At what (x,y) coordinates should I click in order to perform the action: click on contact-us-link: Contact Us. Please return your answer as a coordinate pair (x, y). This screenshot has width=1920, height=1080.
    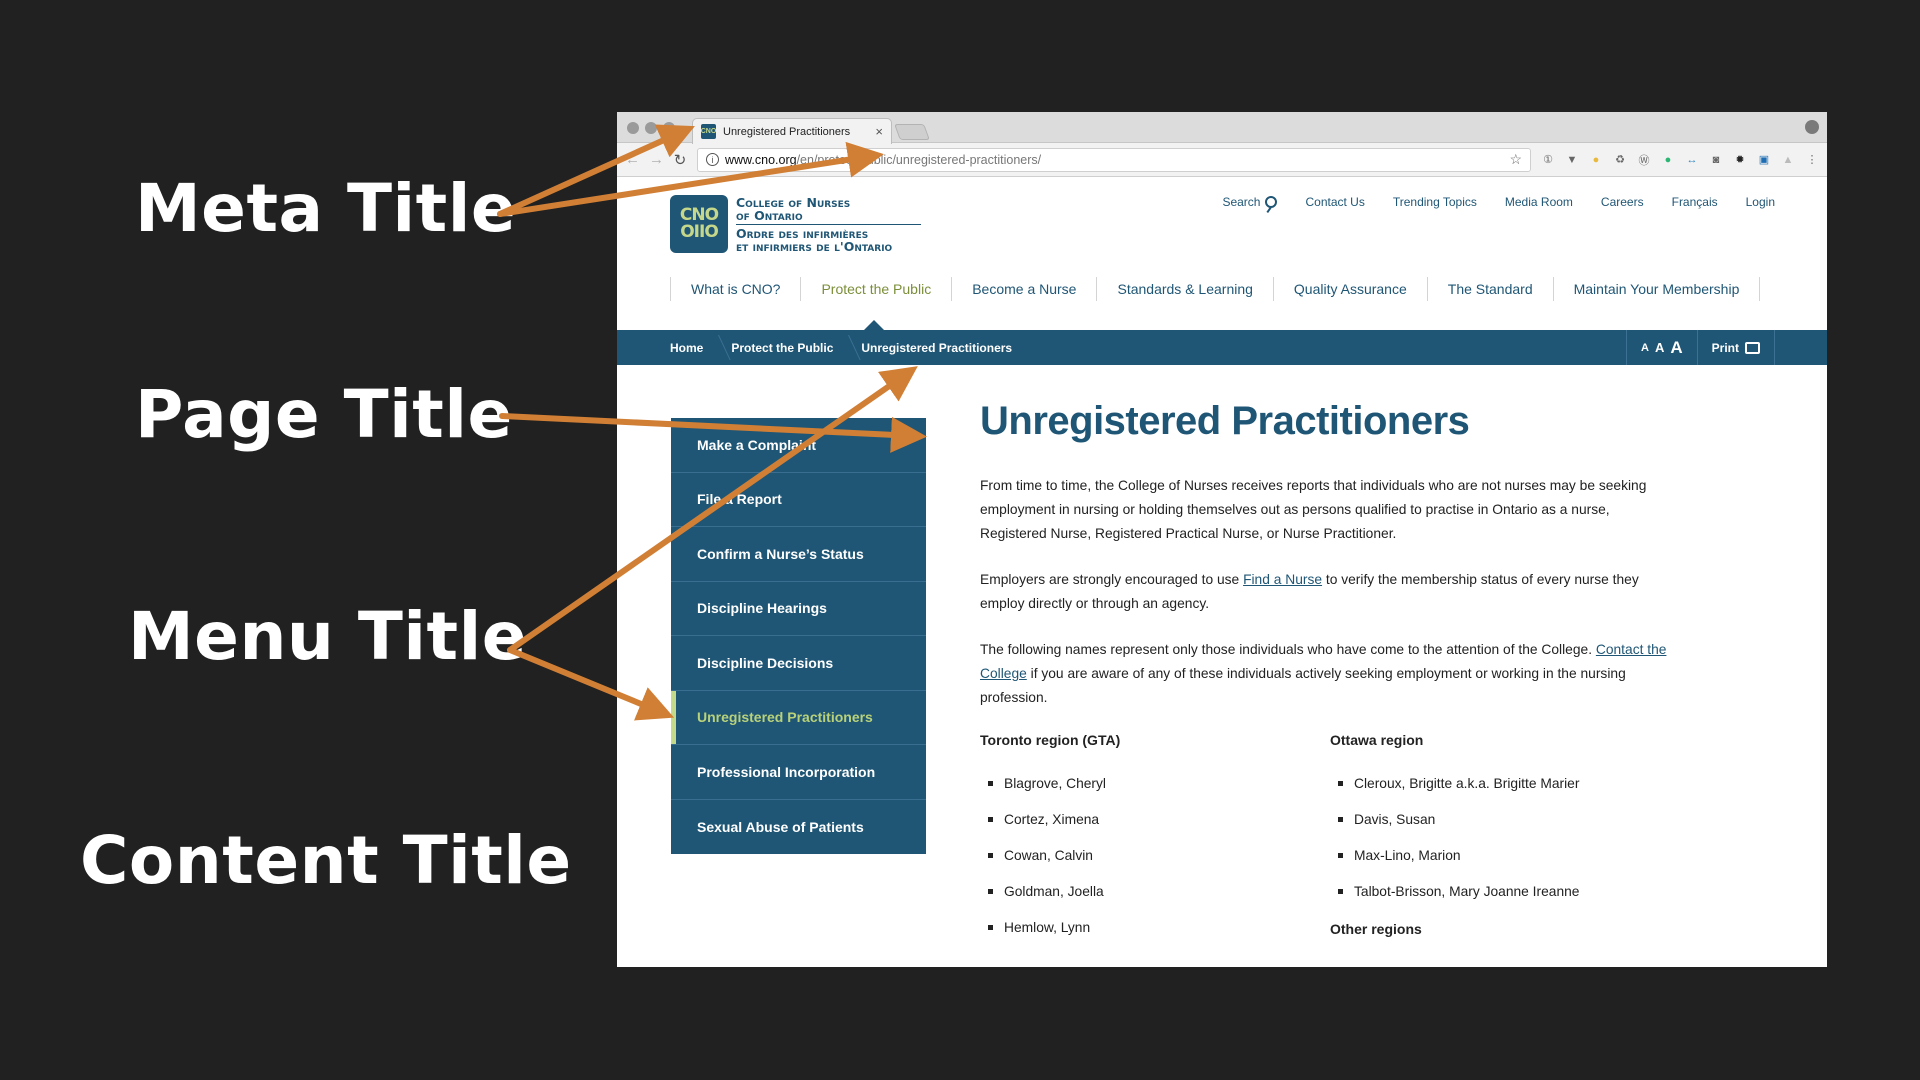
    Looking at the image, I should click on (1334, 202).